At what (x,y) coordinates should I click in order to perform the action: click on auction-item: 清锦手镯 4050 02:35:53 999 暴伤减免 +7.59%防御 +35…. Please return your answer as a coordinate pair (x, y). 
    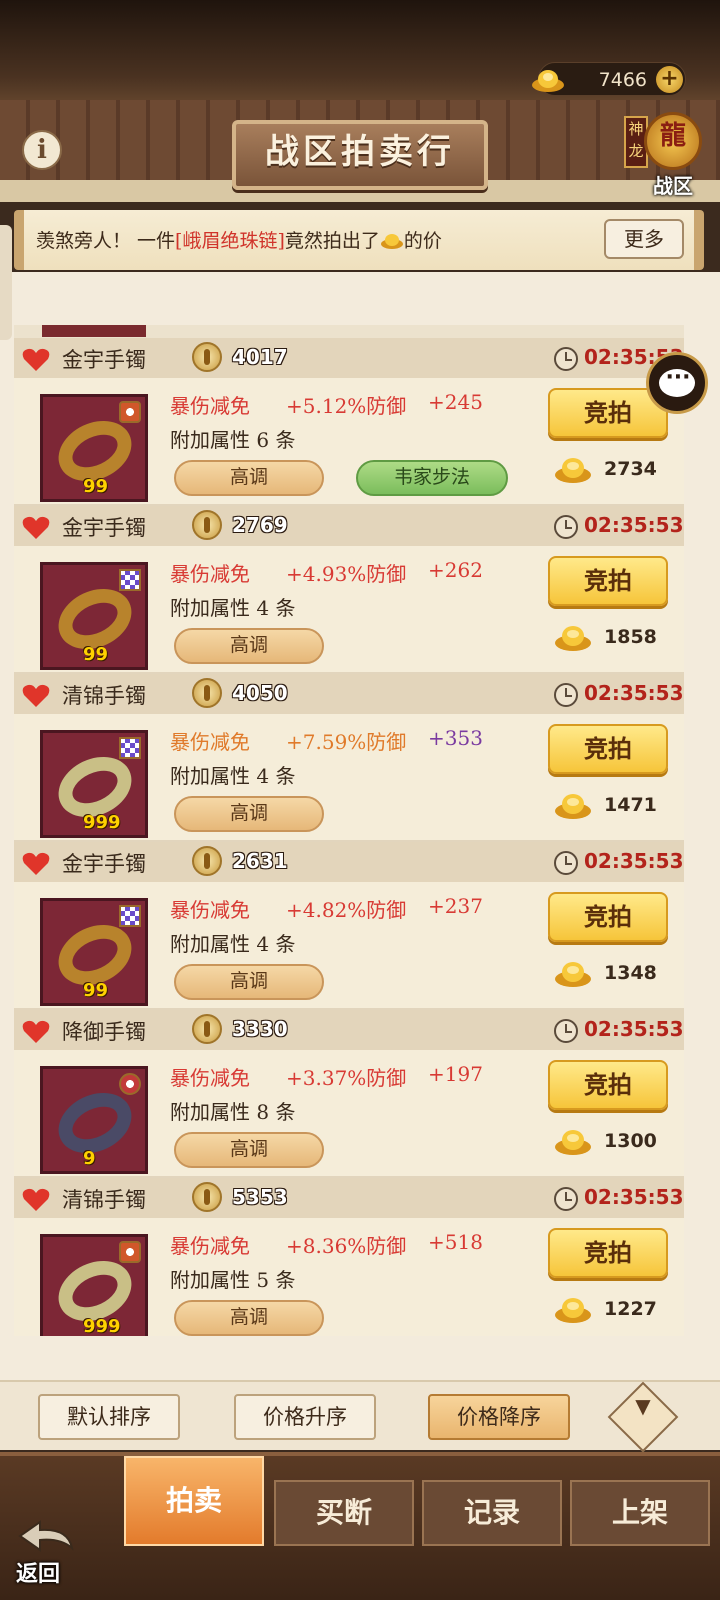
    Looking at the image, I should click on (349, 758).